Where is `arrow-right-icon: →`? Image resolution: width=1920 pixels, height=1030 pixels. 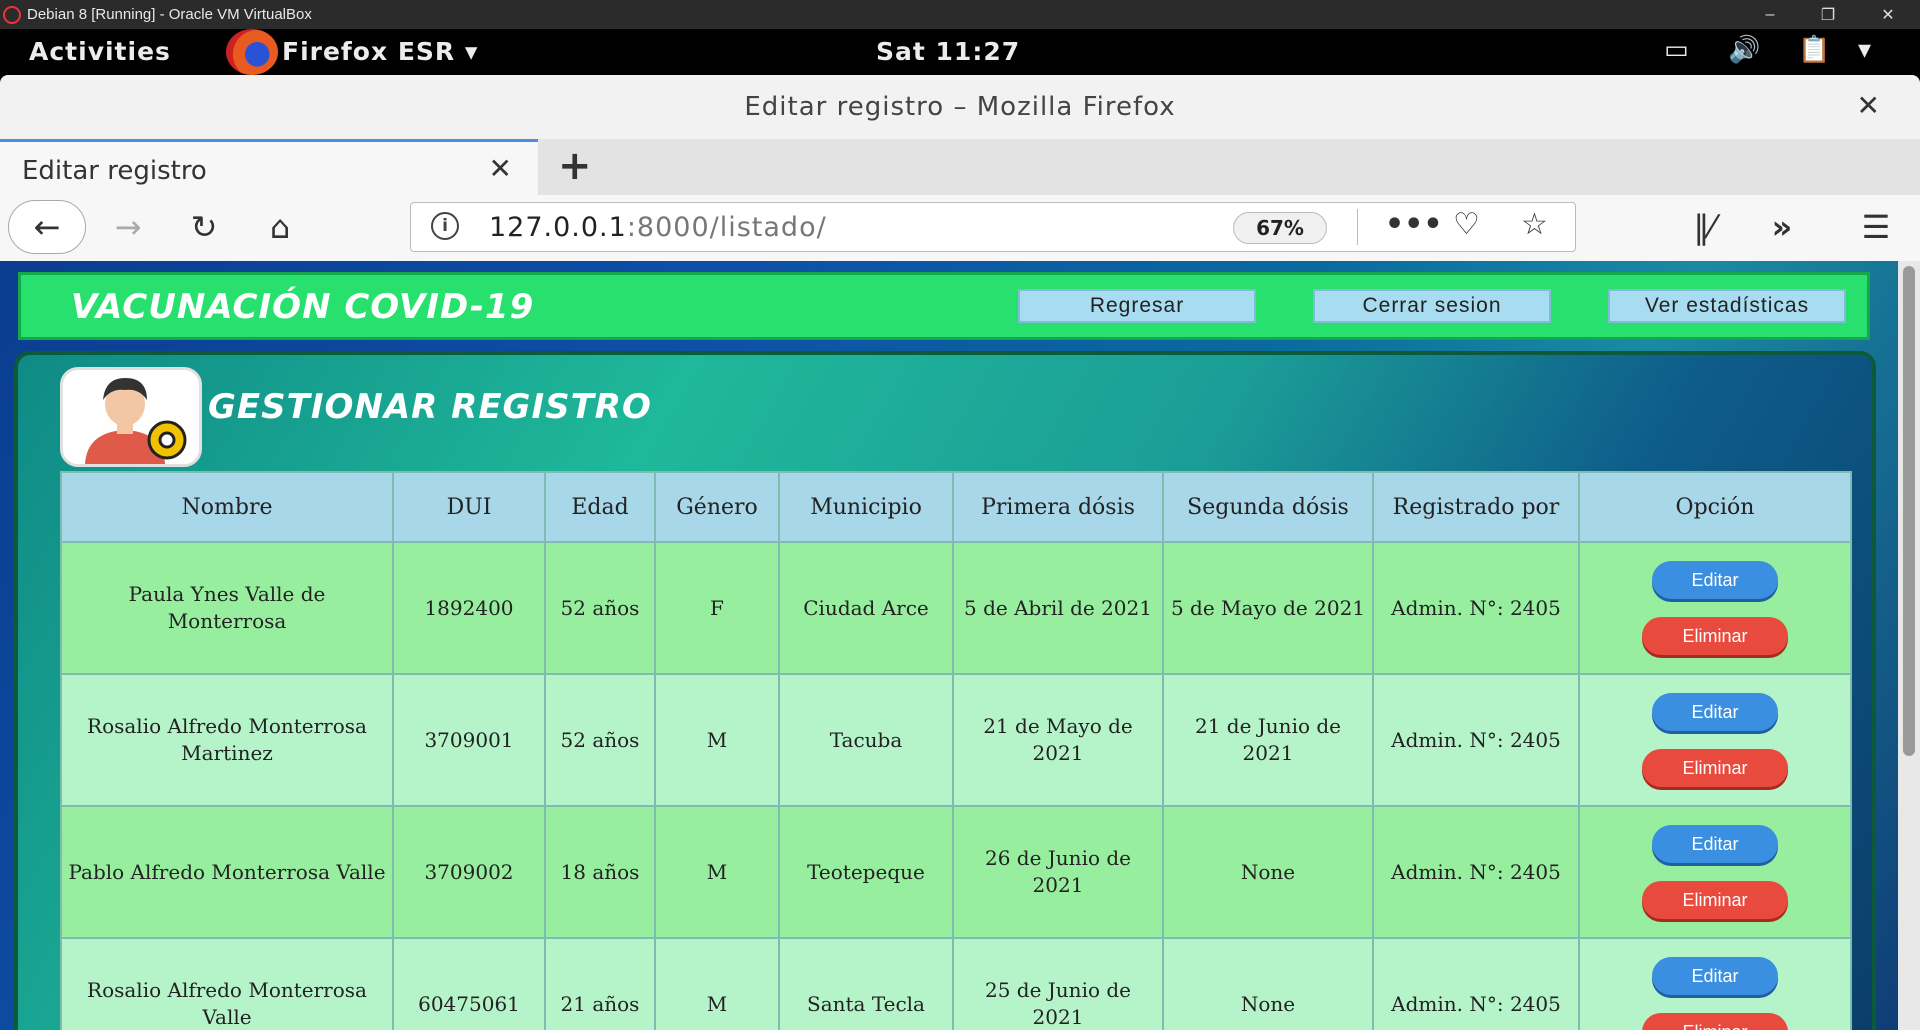
arrow-right-icon: → is located at coordinates (128, 227).